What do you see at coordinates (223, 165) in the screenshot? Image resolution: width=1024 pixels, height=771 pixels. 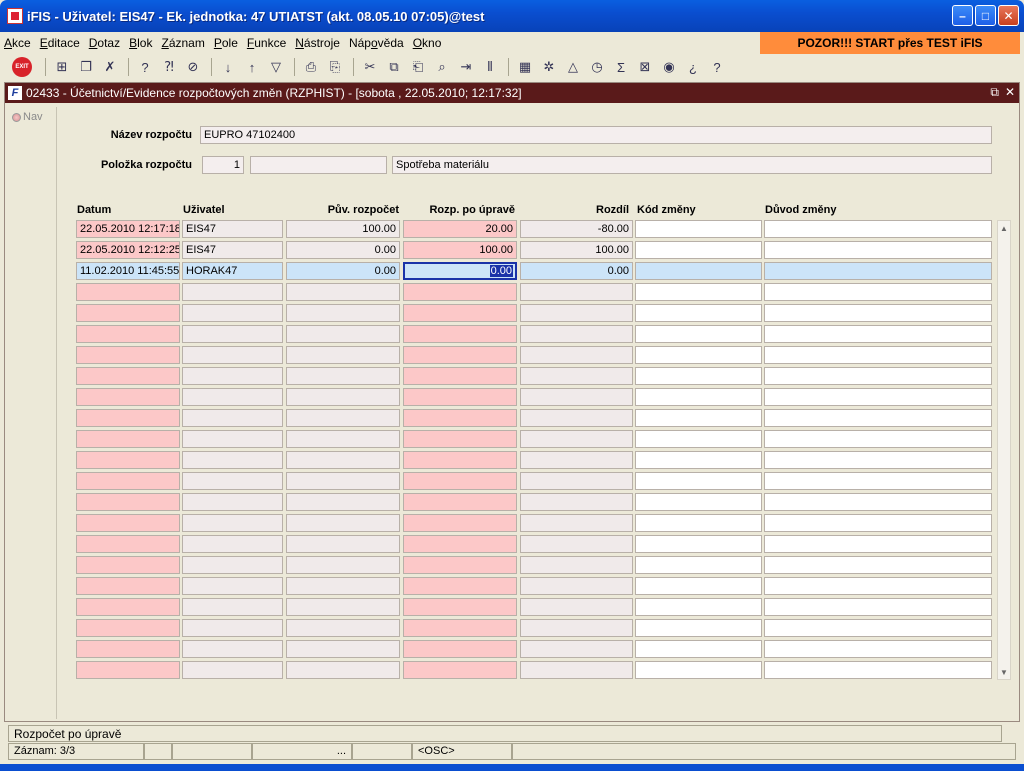 I see `polozka-number-field: 1` at bounding box center [223, 165].